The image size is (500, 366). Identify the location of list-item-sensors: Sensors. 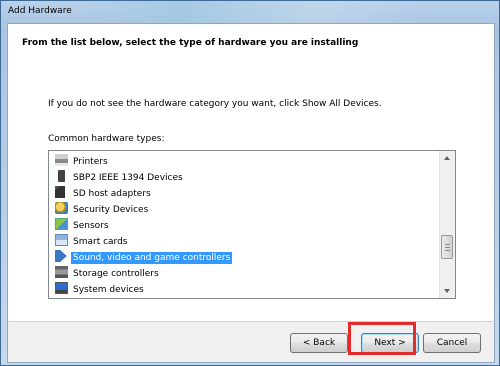
(244, 226).